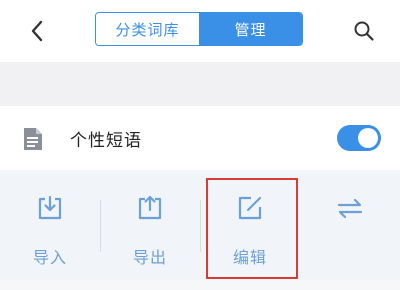 This screenshot has width=400, height=290. I want to click on setting-label: 个性短语, so click(106, 141).